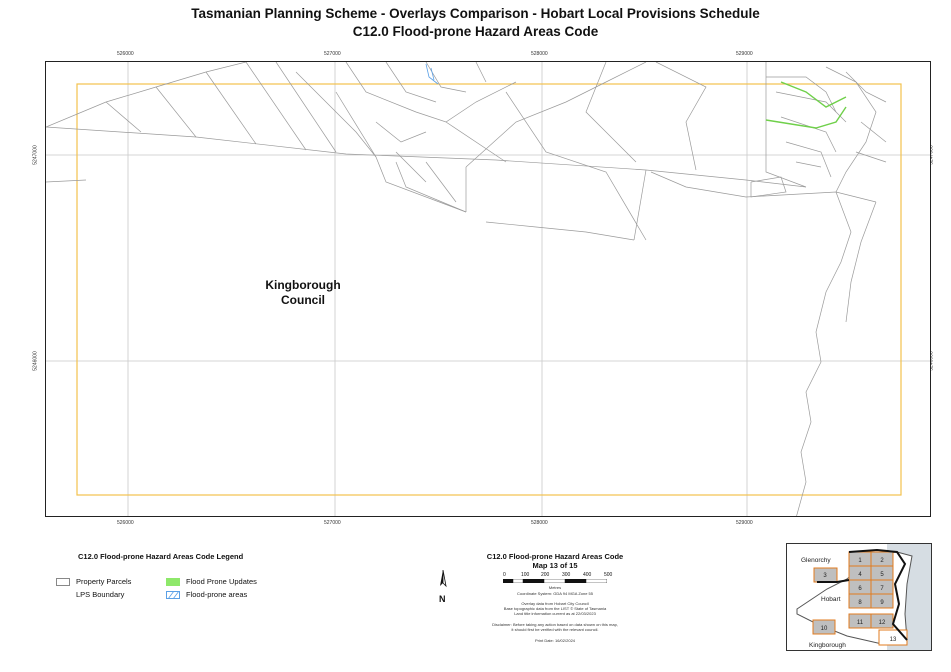 This screenshot has height=672, width=951. Describe the element at coordinates (35, 361) in the screenshot. I see `grid-tick-y-left: 5246000` at that location.